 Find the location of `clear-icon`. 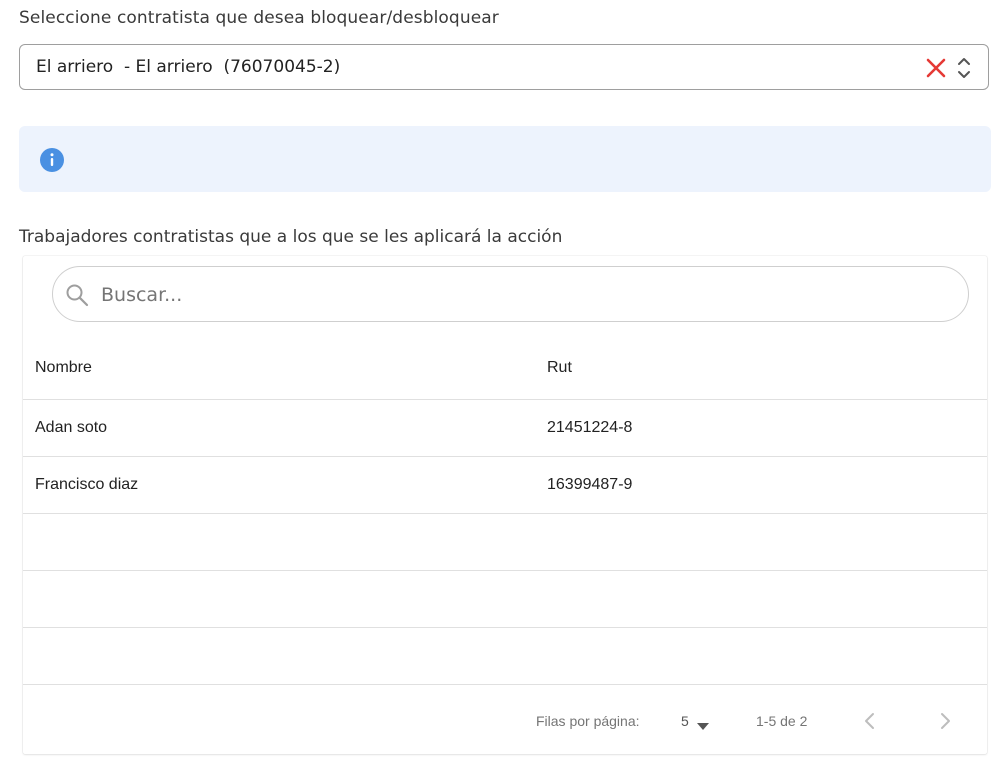

clear-icon is located at coordinates (936, 68).